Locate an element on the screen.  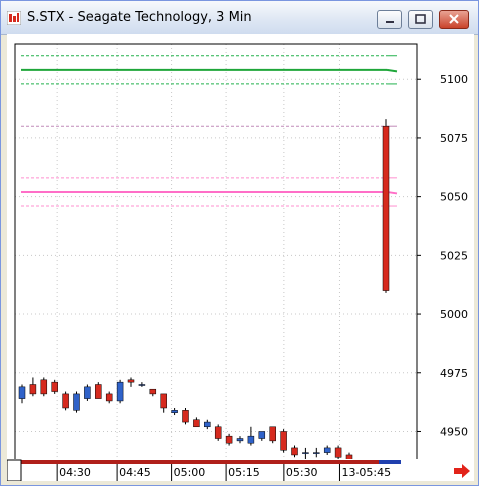
price-level-tail is located at coordinates (392, 70).